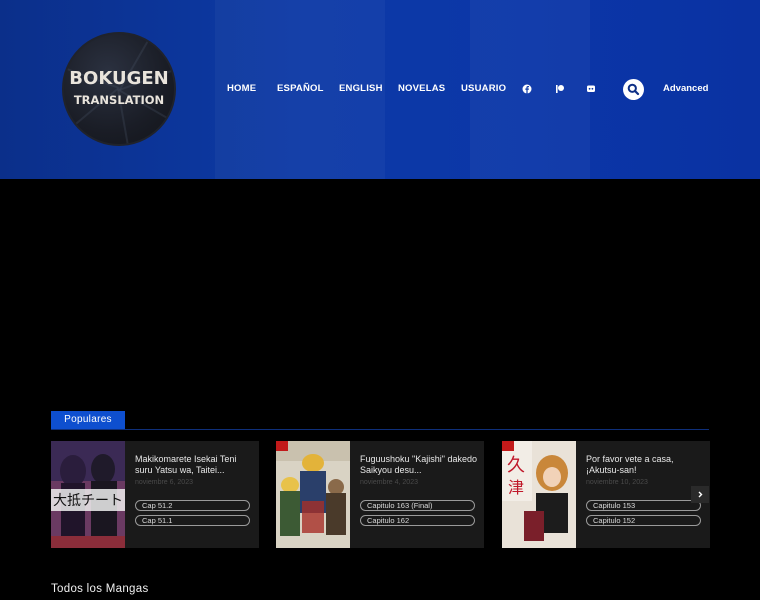 Image resolution: width=760 pixels, height=600 pixels. Describe the element at coordinates (88, 420) in the screenshot. I see `populares-tab: Populares` at that location.